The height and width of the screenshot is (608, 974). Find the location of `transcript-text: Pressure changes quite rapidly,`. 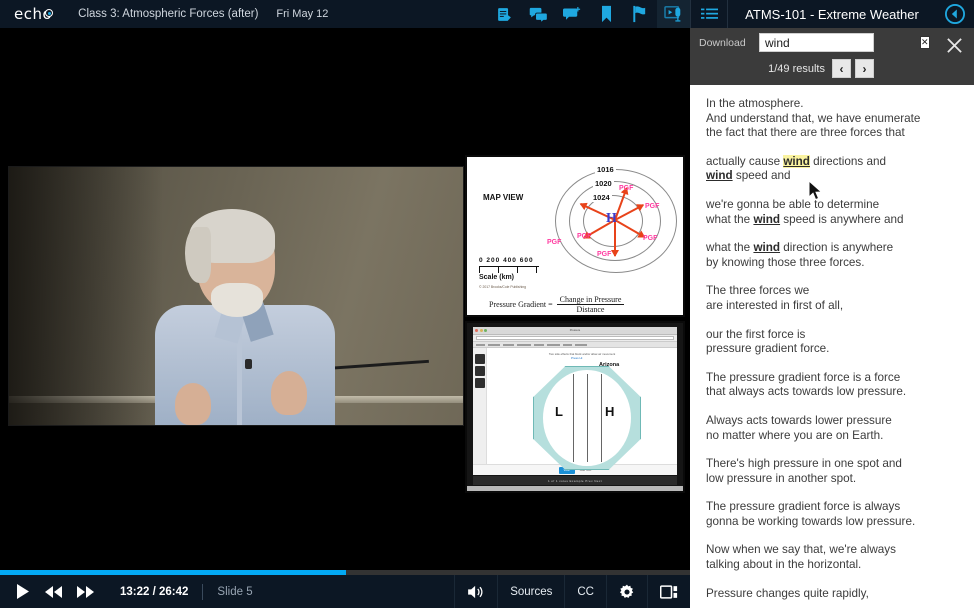

transcript-text: Pressure changes quite rapidly, is located at coordinates (787, 593).